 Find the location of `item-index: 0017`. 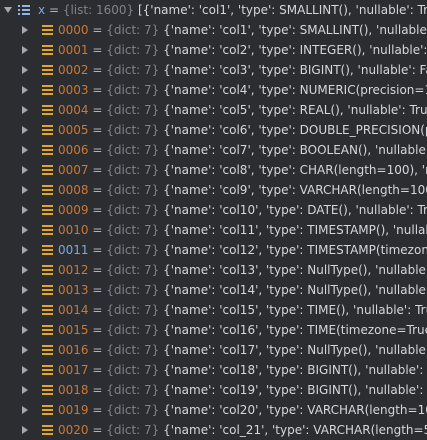

item-index: 0017 is located at coordinates (73, 370).